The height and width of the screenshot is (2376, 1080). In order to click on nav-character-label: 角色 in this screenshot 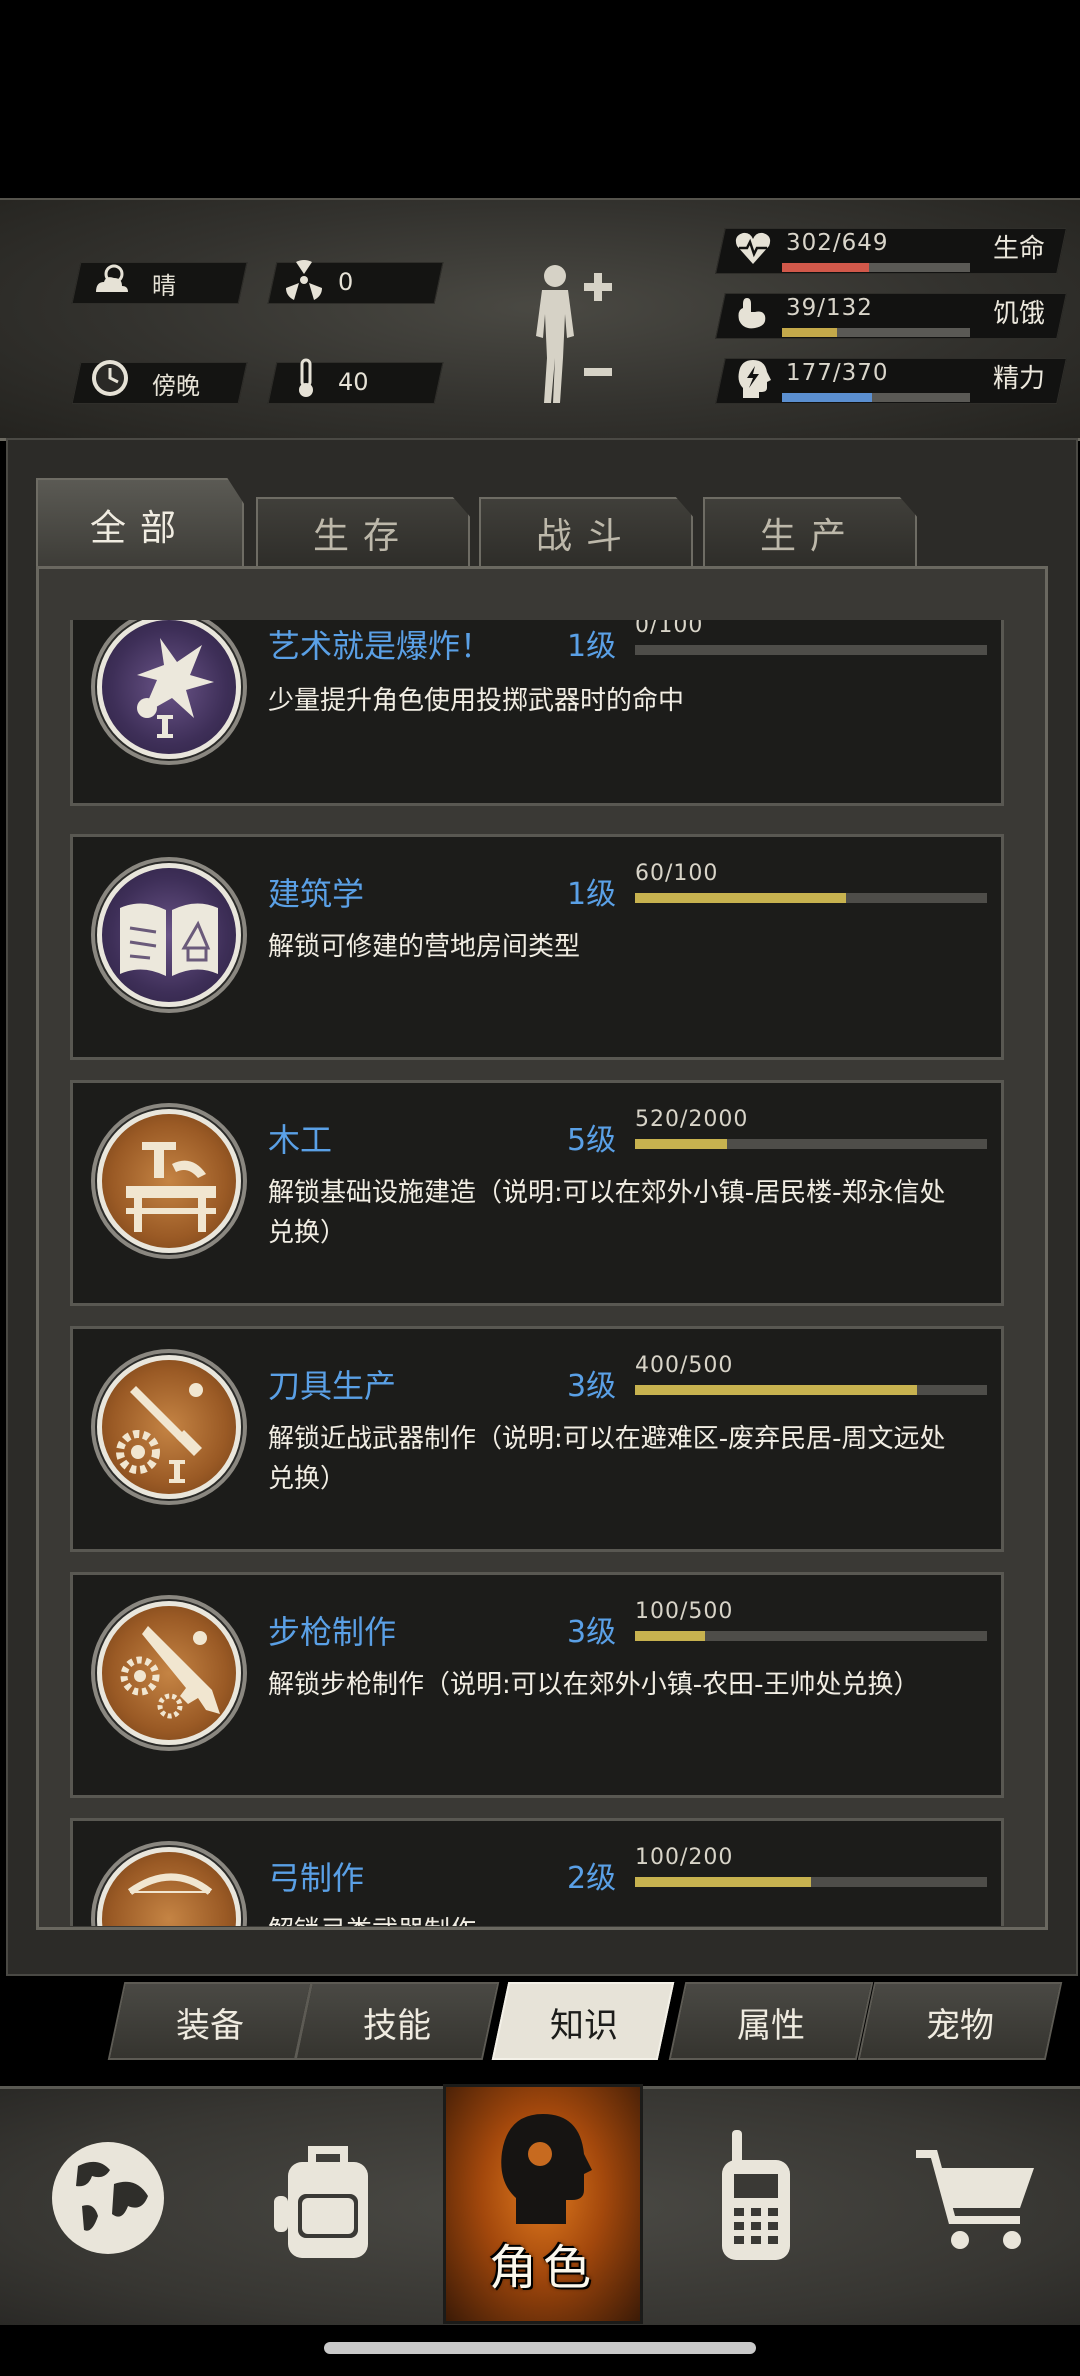, I will do `click(542, 2268)`.